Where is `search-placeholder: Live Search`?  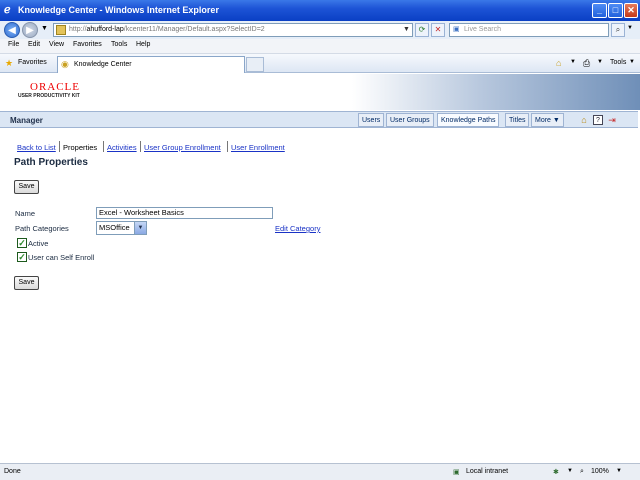 search-placeholder: Live Search is located at coordinates (482, 29).